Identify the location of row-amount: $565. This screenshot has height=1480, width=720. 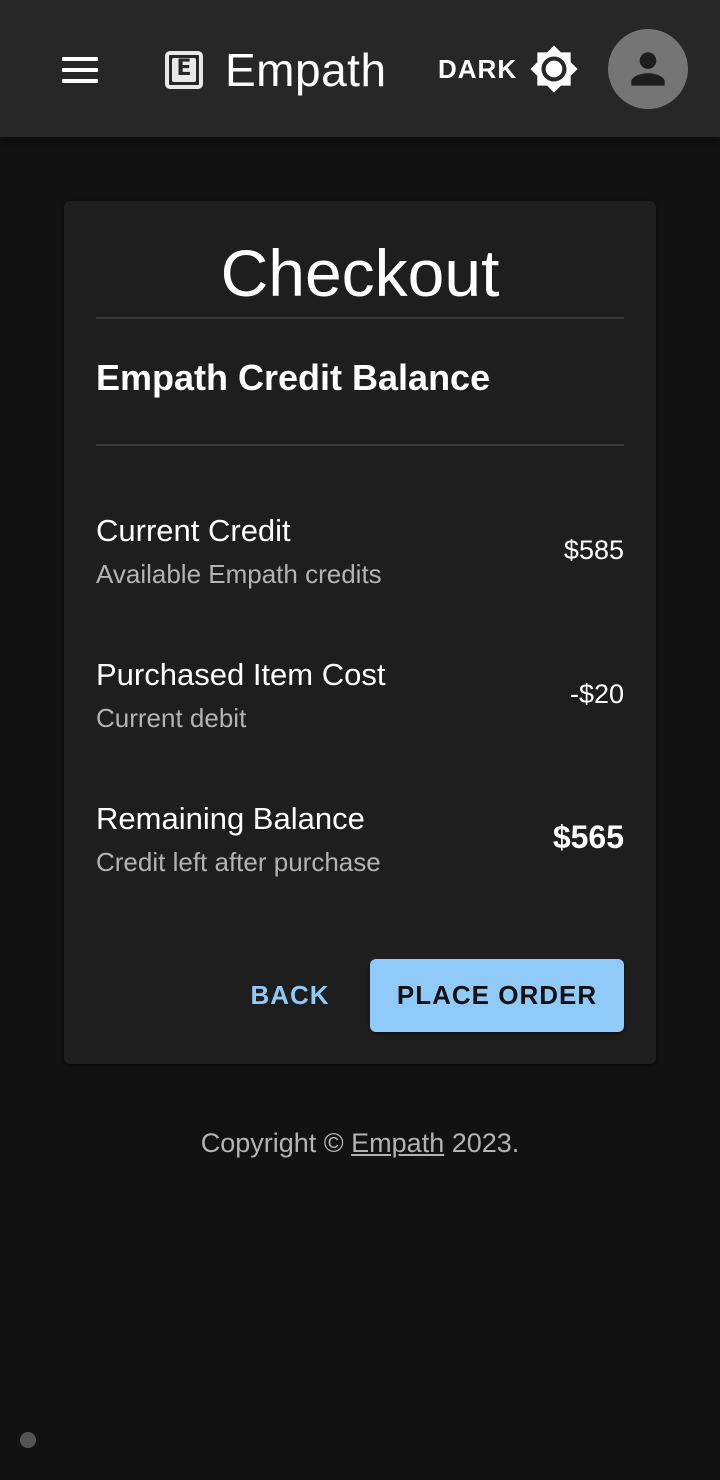
(588, 837).